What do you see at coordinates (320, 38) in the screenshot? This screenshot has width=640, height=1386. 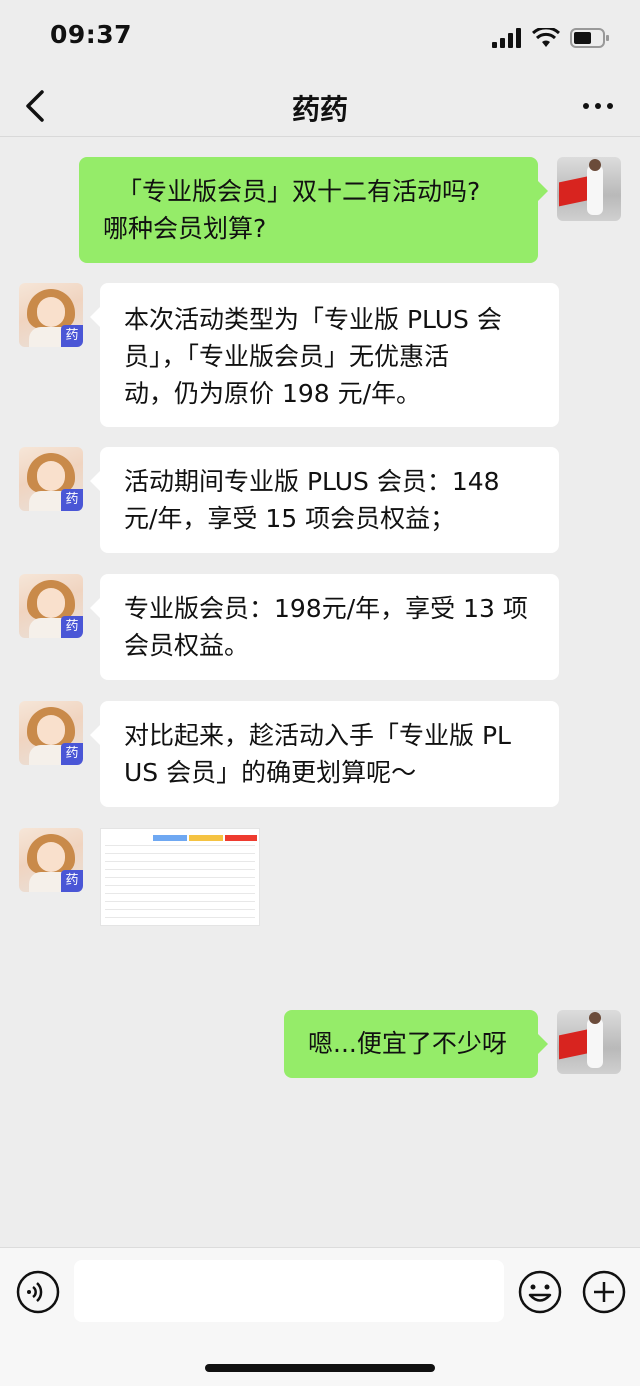 I see `status-bar: 09:37` at bounding box center [320, 38].